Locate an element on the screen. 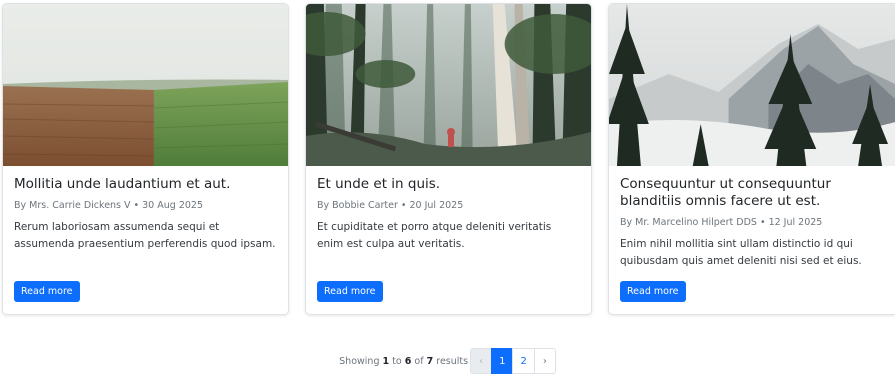  results-of-label: of is located at coordinates (419, 361).